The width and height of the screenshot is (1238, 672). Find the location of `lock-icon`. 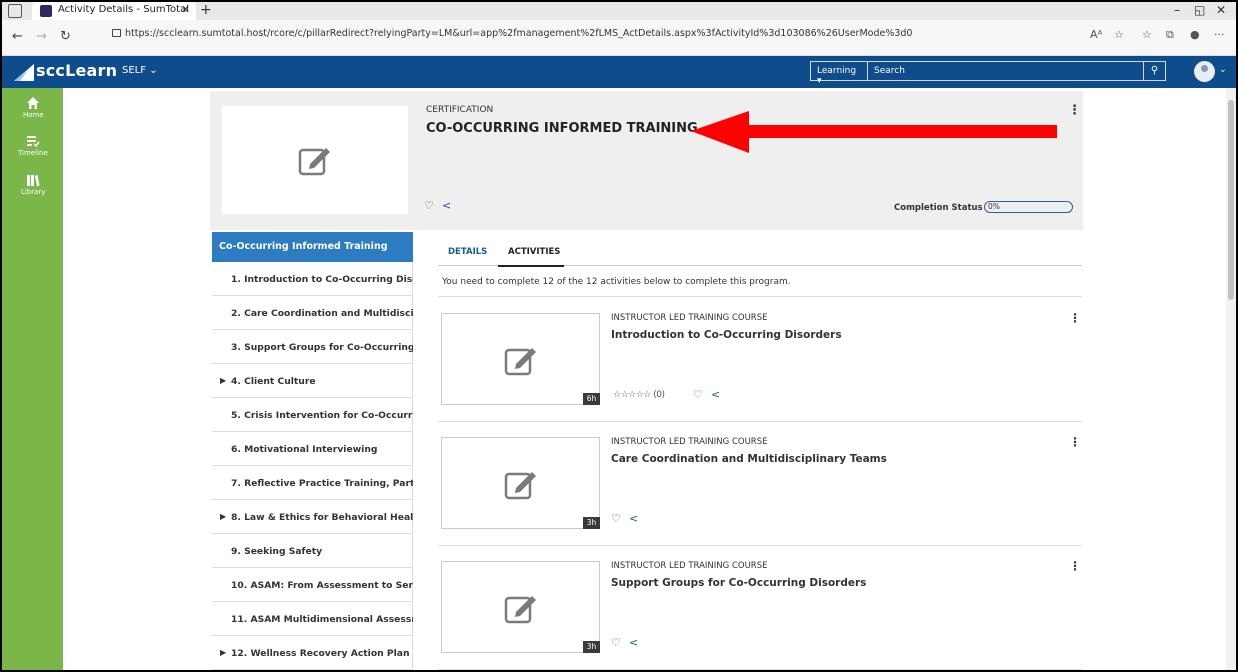

lock-icon is located at coordinates (116, 33).